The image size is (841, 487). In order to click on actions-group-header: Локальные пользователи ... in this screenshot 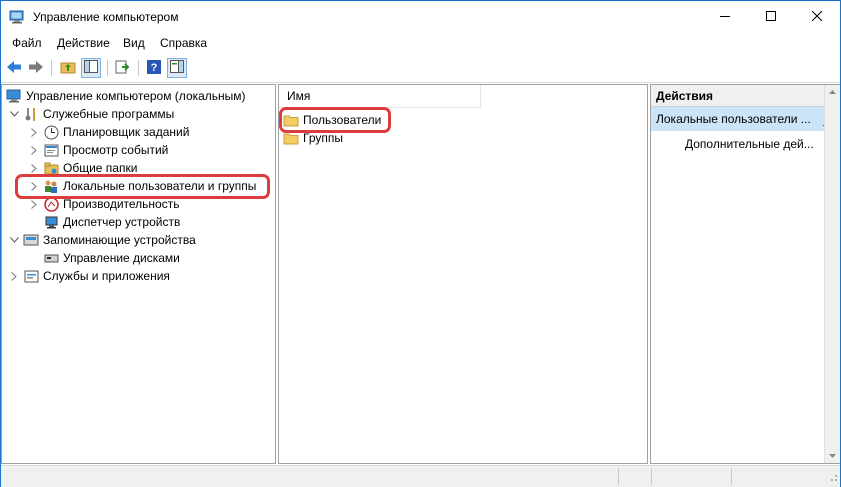, I will do `click(745, 119)`.